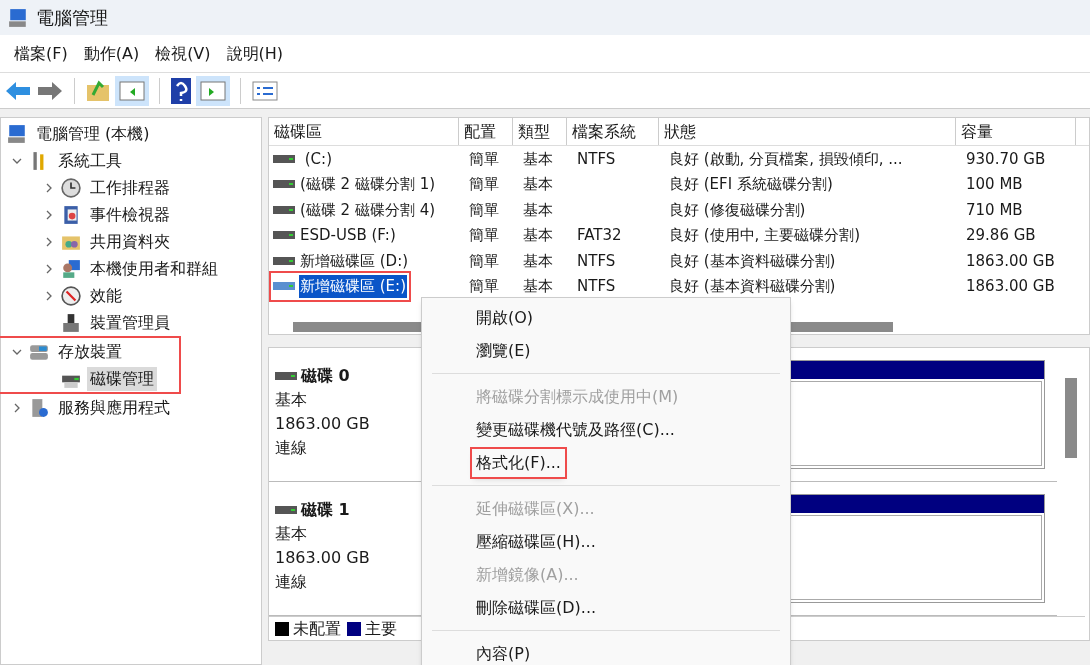  I want to click on tree-item: 服務與應用程式, so click(114, 407).